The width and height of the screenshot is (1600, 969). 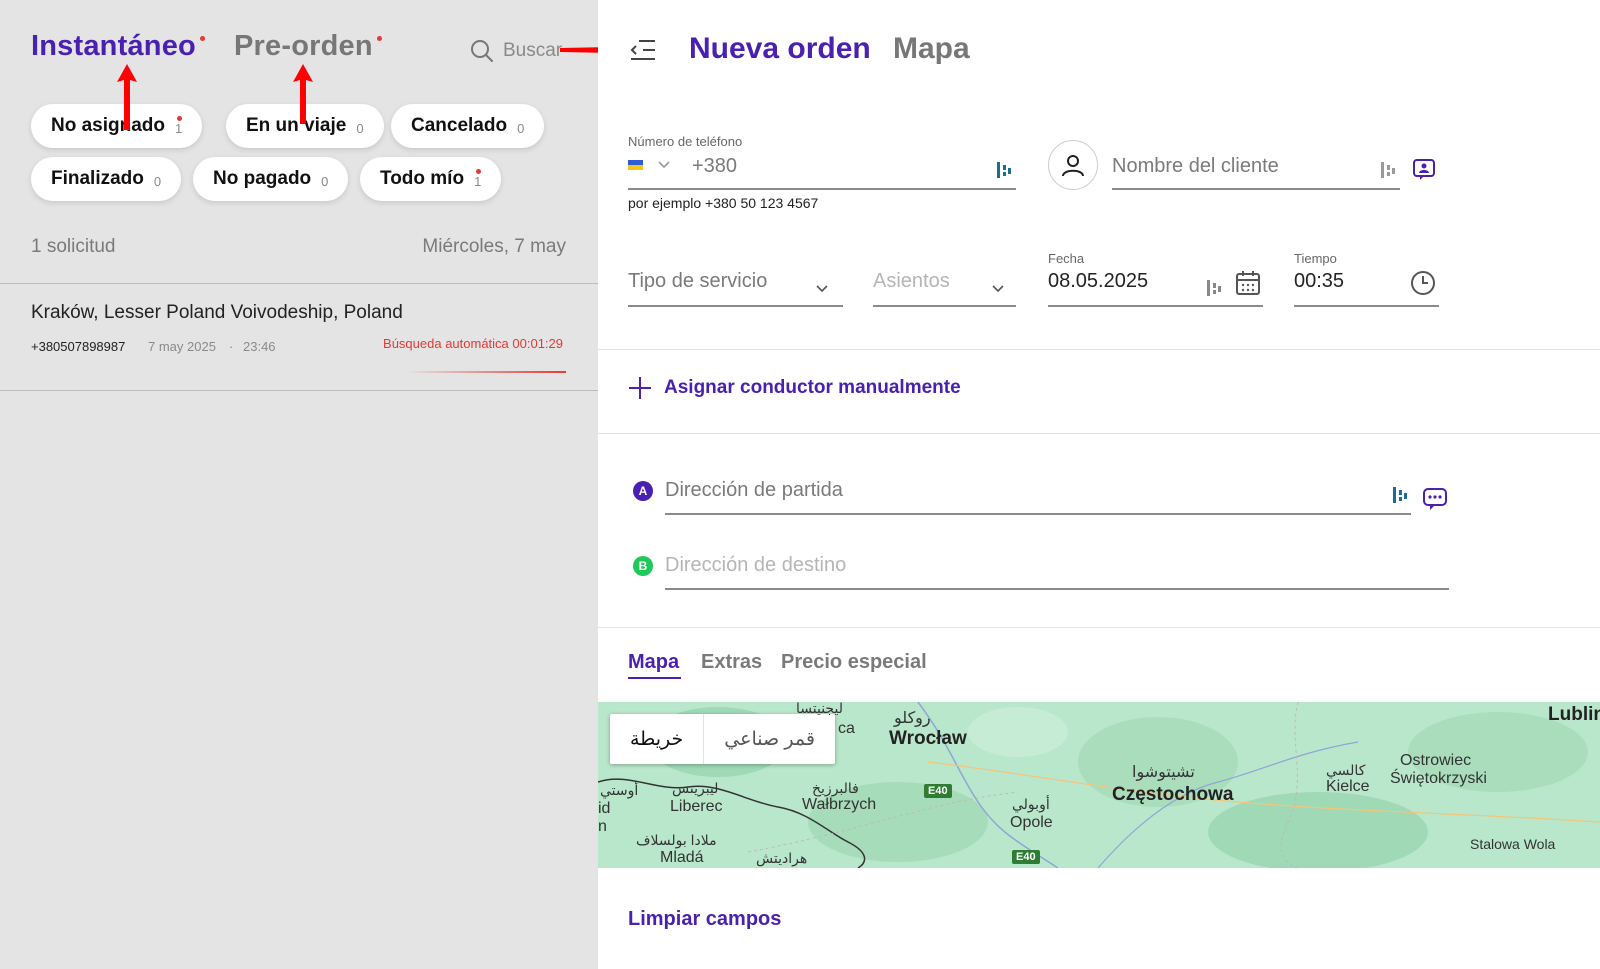 I want to click on pickup-address-input: Dirección de partida, so click(x=754, y=490).